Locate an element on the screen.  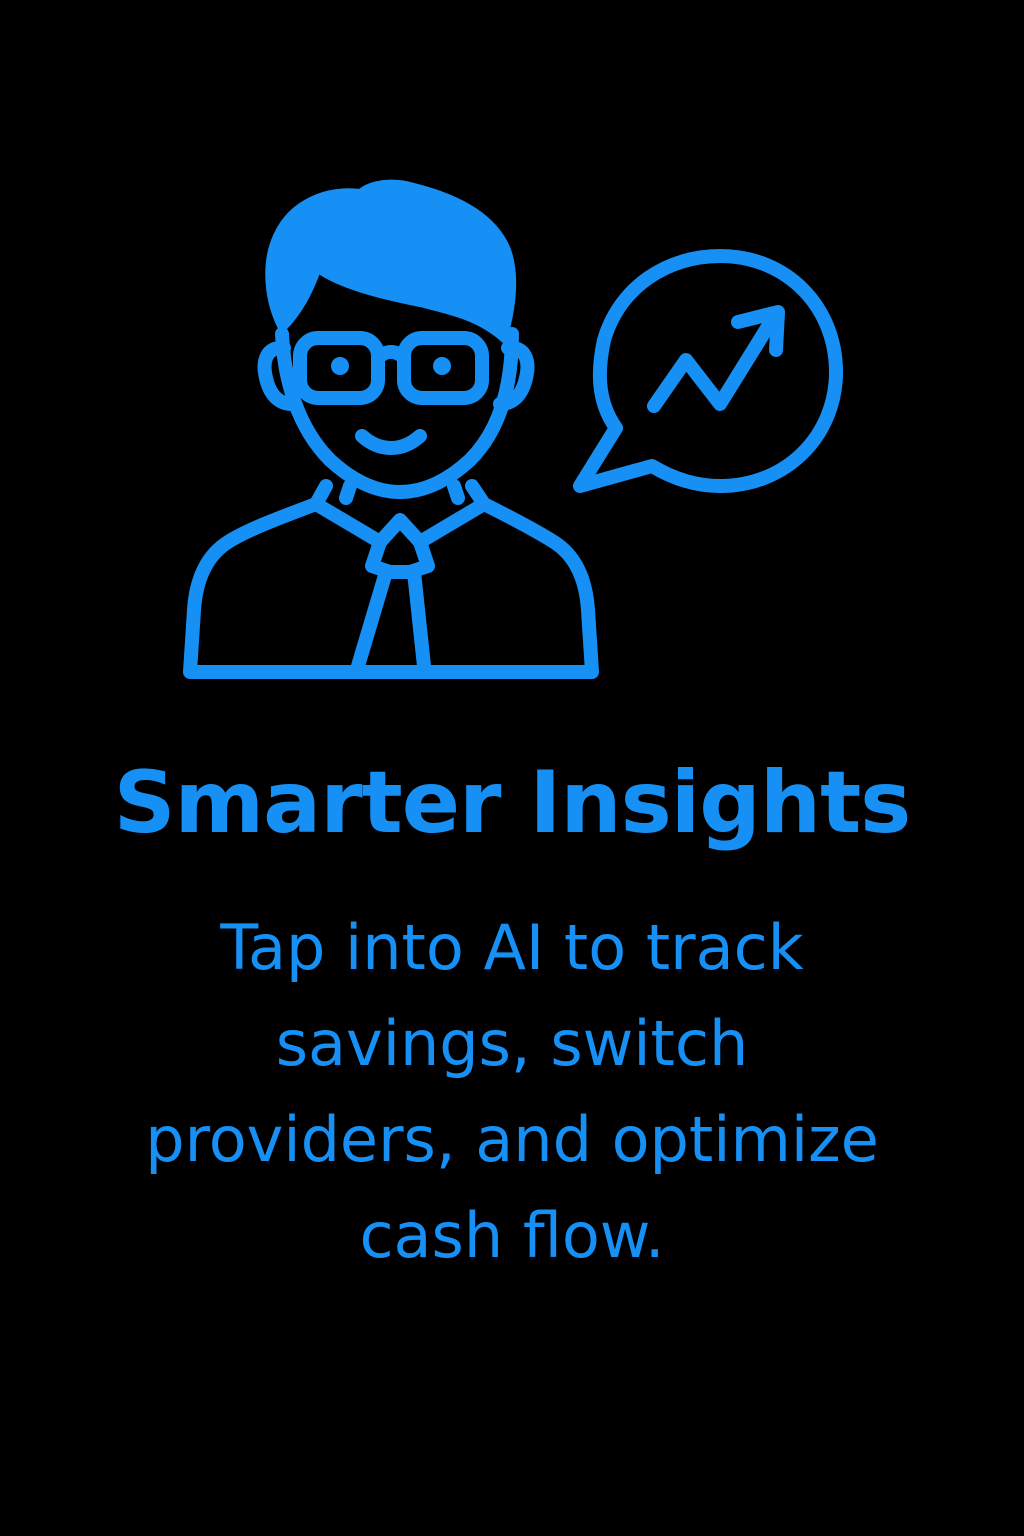
businessman-with-glasses-icon is located at coordinates (391, 429).